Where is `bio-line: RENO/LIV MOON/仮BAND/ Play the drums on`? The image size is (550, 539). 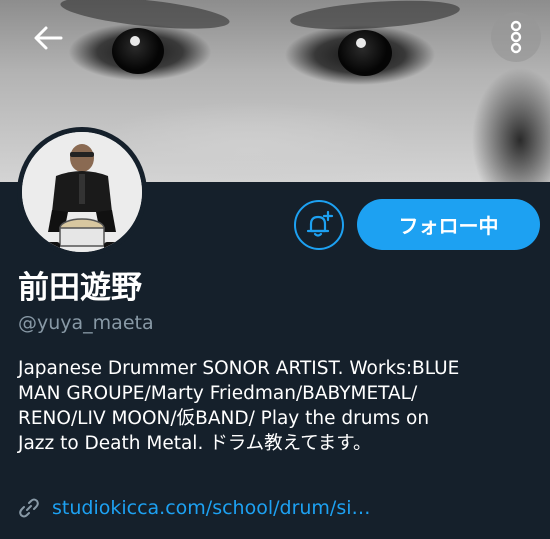 bio-line: RENO/LIV MOON/仮BAND/ Play the drums on is located at coordinates (224, 418).